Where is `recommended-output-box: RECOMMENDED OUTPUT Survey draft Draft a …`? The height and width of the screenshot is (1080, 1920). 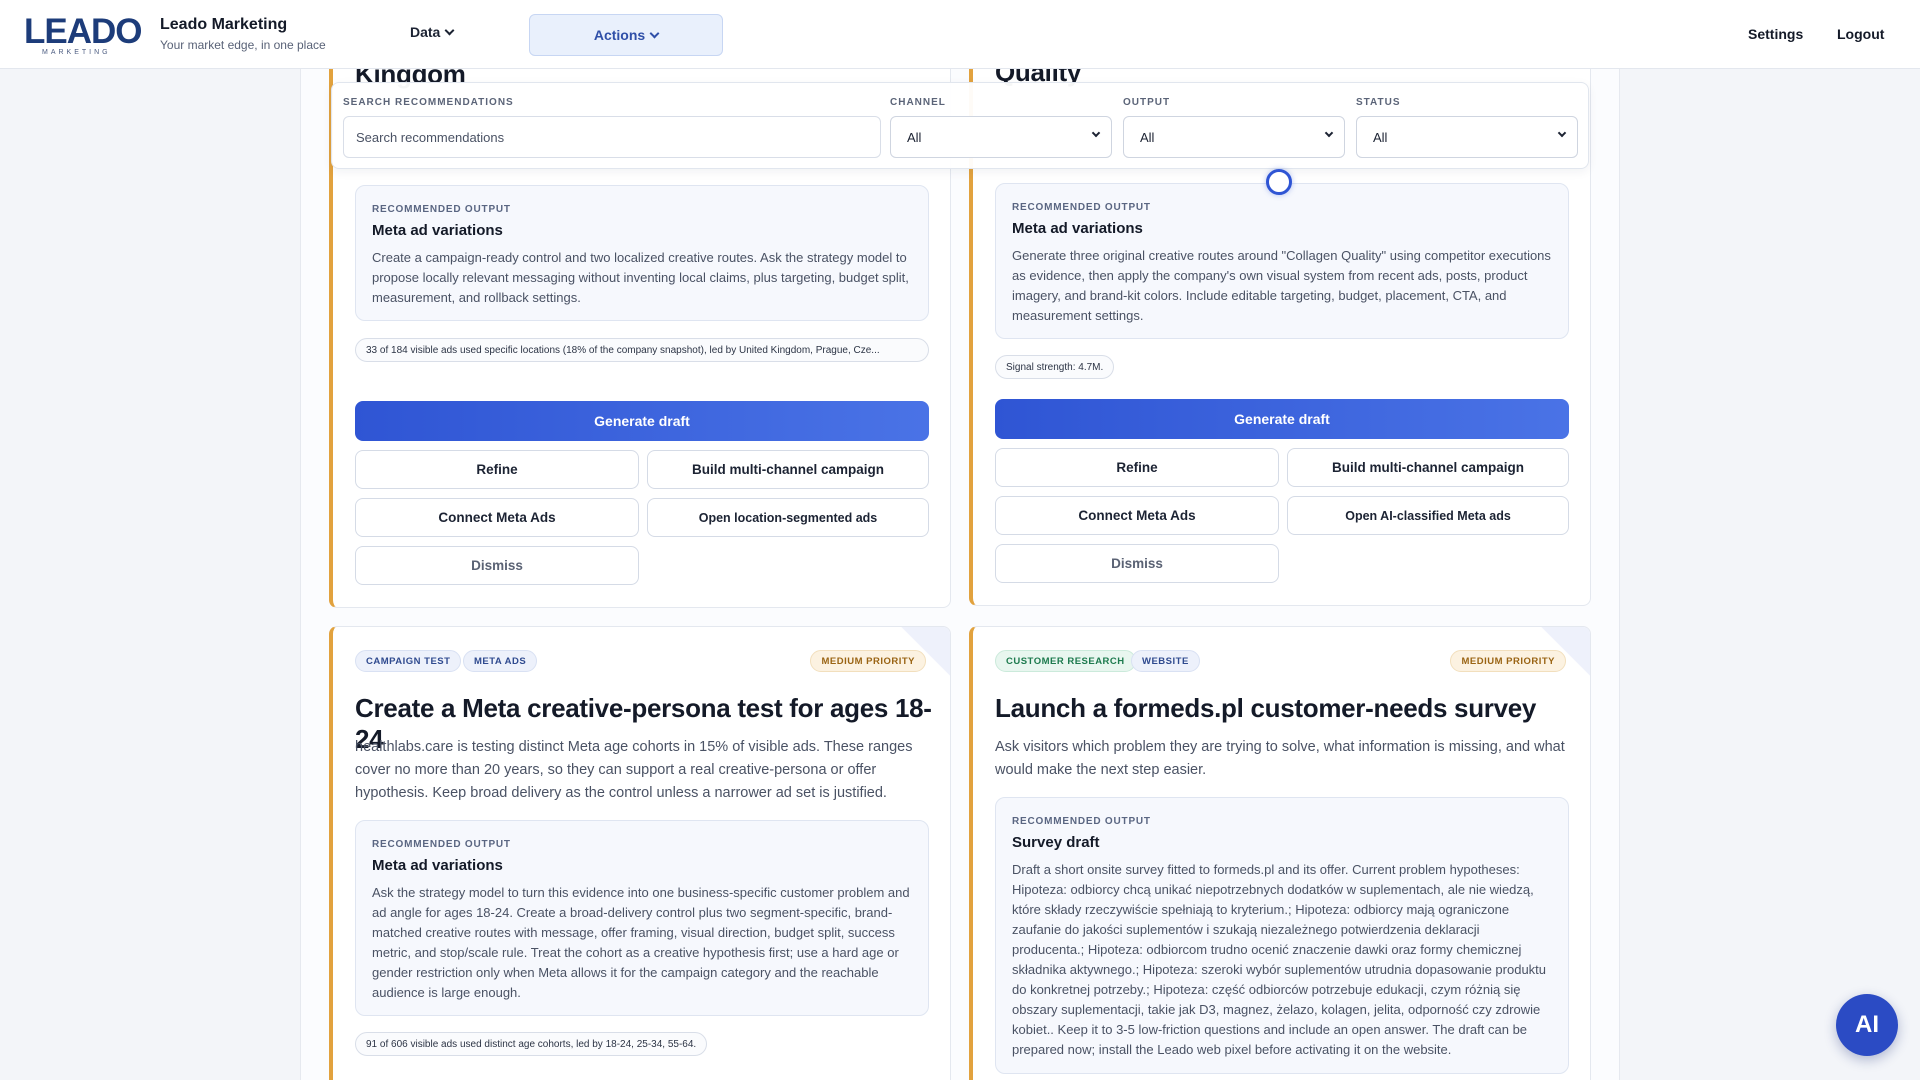 recommended-output-box: RECOMMENDED OUTPUT Survey draft Draft a … is located at coordinates (1282, 935).